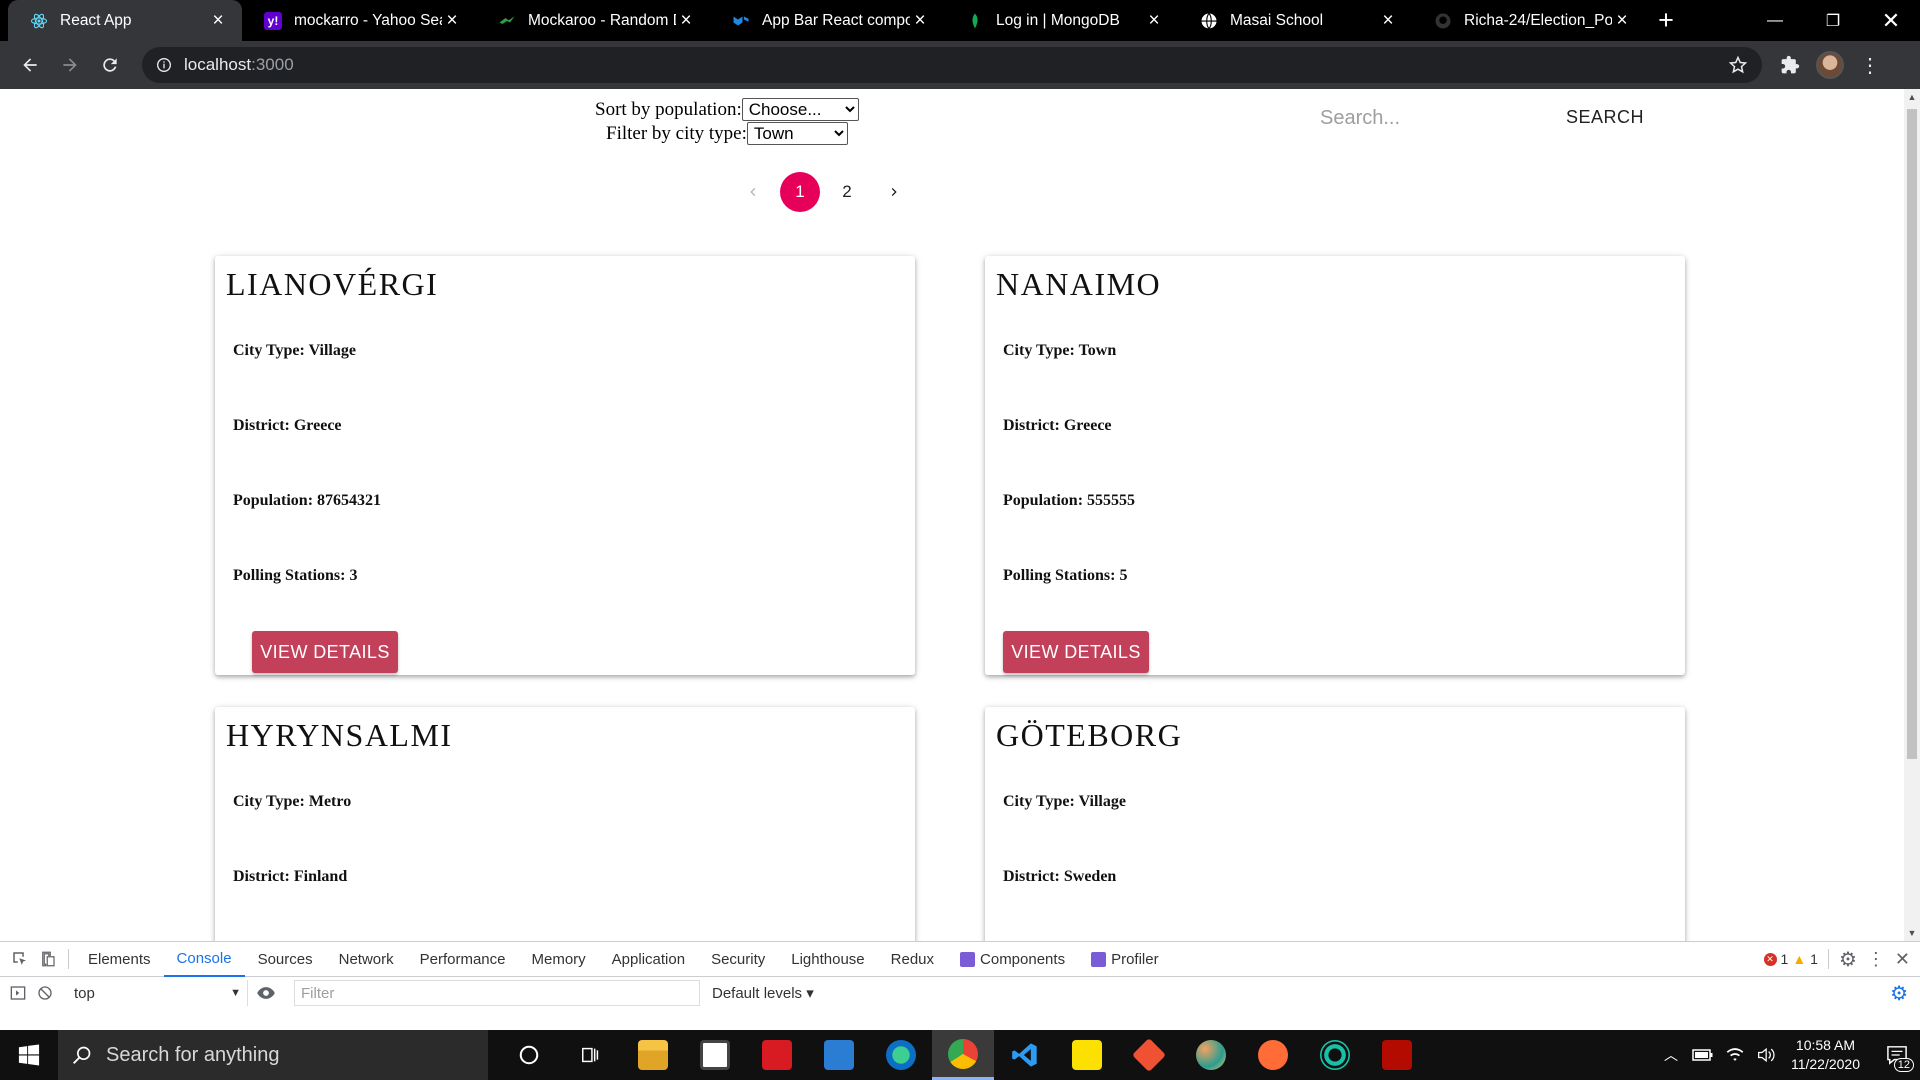  I want to click on mail-icon, so click(839, 1055).